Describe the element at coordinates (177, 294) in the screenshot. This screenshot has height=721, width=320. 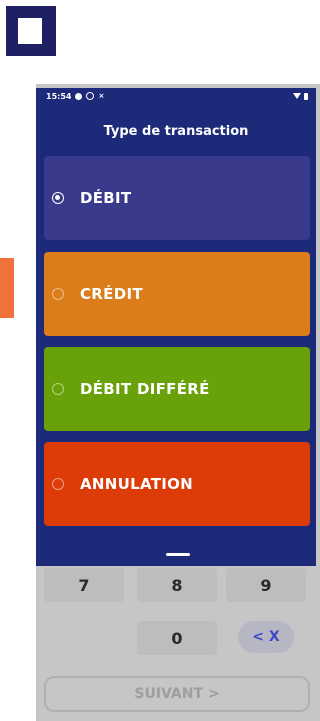
I see `option-credit: CRÉDIT` at that location.